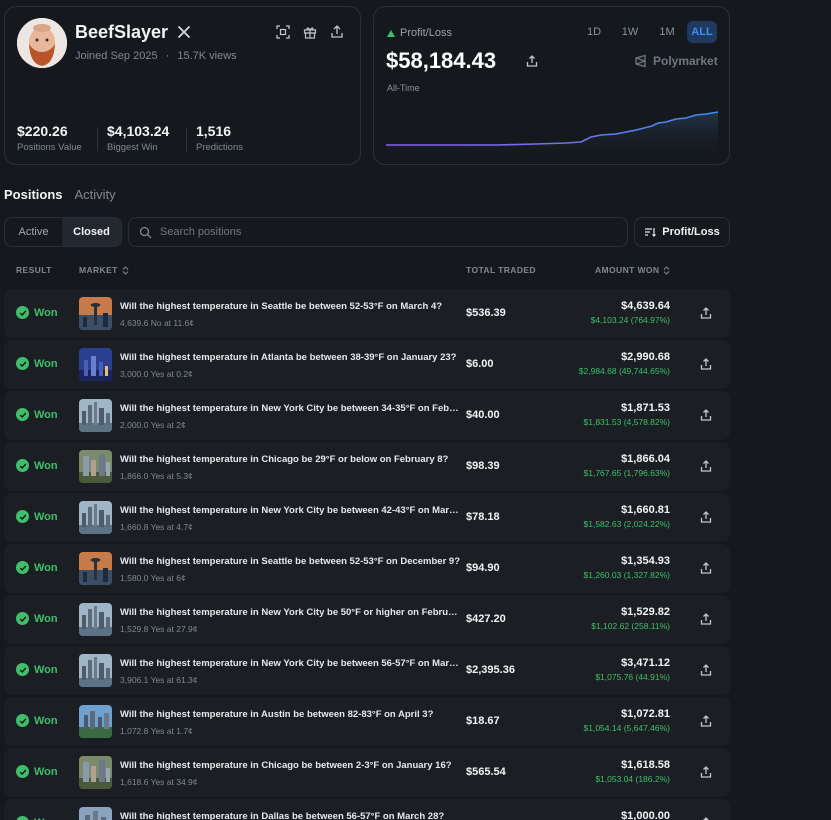 The width and height of the screenshot is (831, 820). I want to click on column-market: MARKET, so click(104, 270).